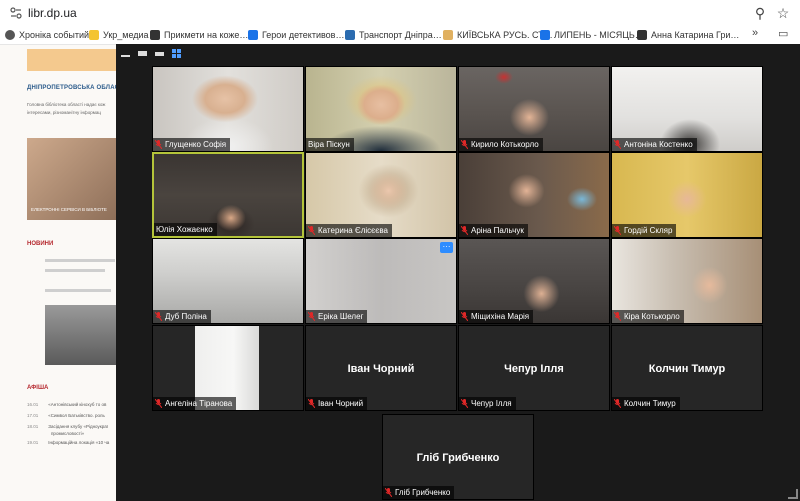  What do you see at coordinates (644, 230) in the screenshot?
I see `participant-label: Гордій Скляр` at bounding box center [644, 230].